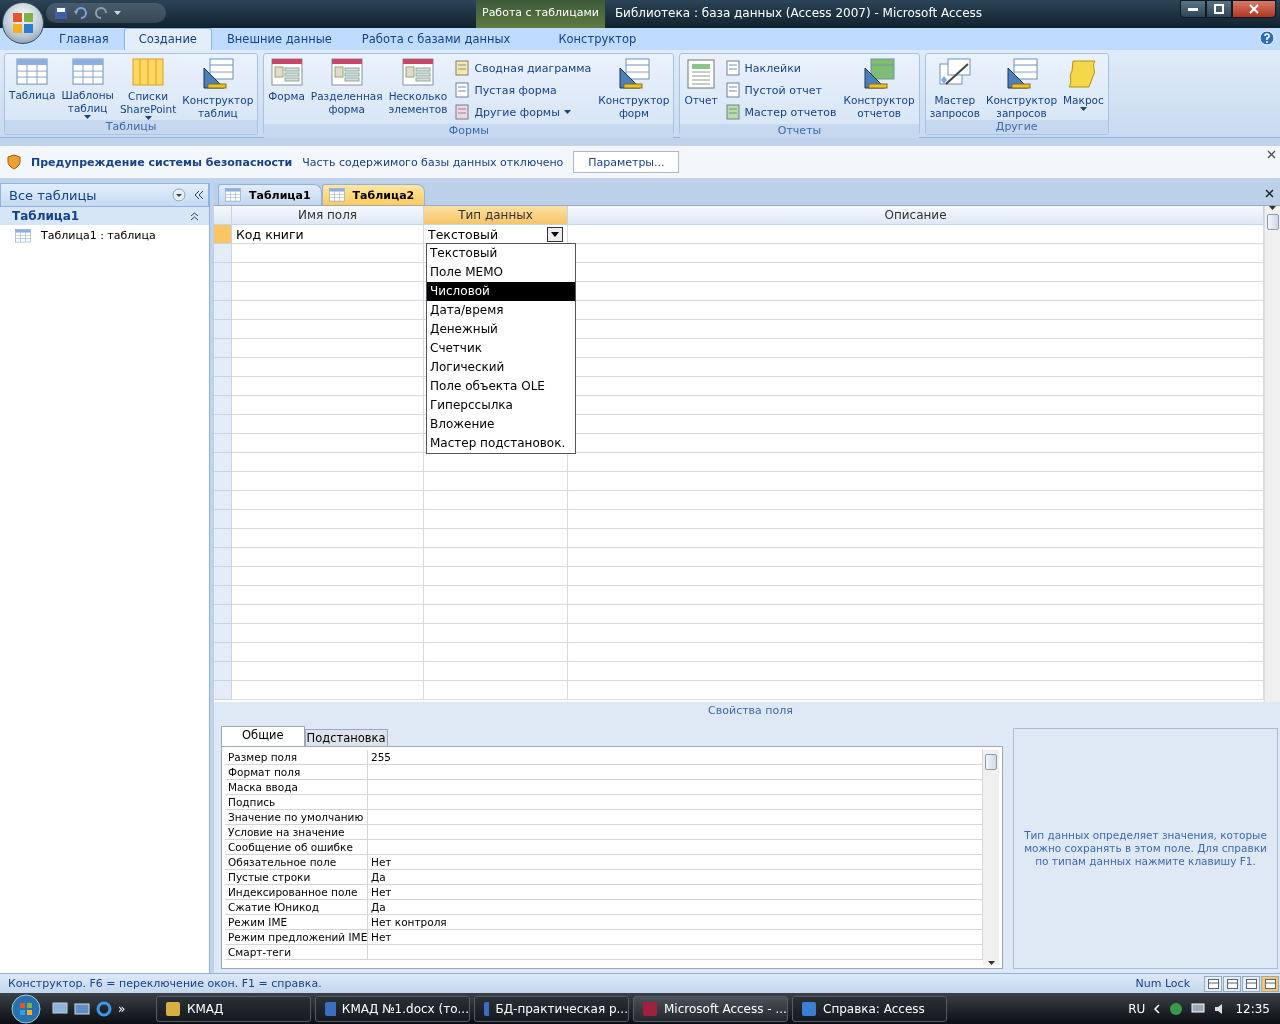 Image resolution: width=1280 pixels, height=1024 pixels. Describe the element at coordinates (23, 23) in the screenshot. I see `office-button` at that location.